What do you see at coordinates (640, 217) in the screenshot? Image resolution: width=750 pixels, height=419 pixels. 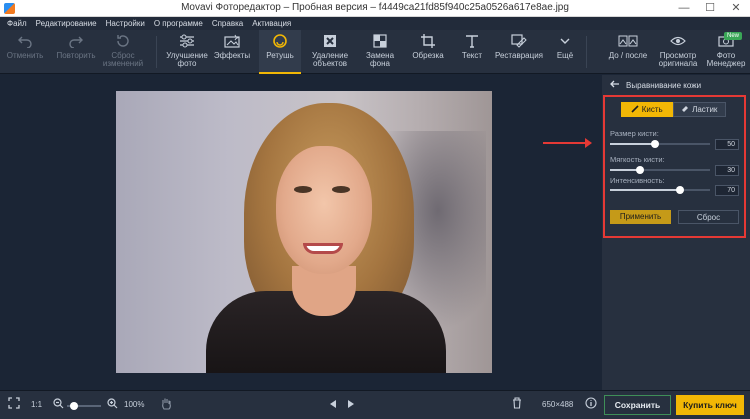 I see `apply-button: Применить` at bounding box center [640, 217].